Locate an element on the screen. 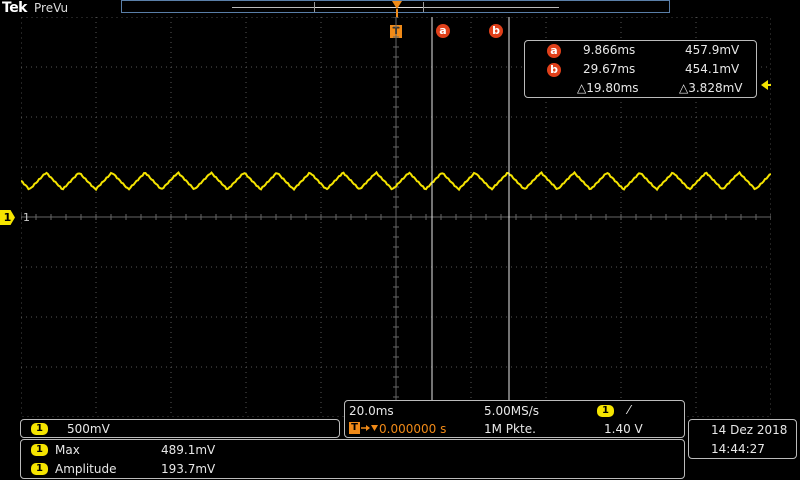 This screenshot has height=480, width=800. cursor-b-time: 29.67ms is located at coordinates (609, 69).